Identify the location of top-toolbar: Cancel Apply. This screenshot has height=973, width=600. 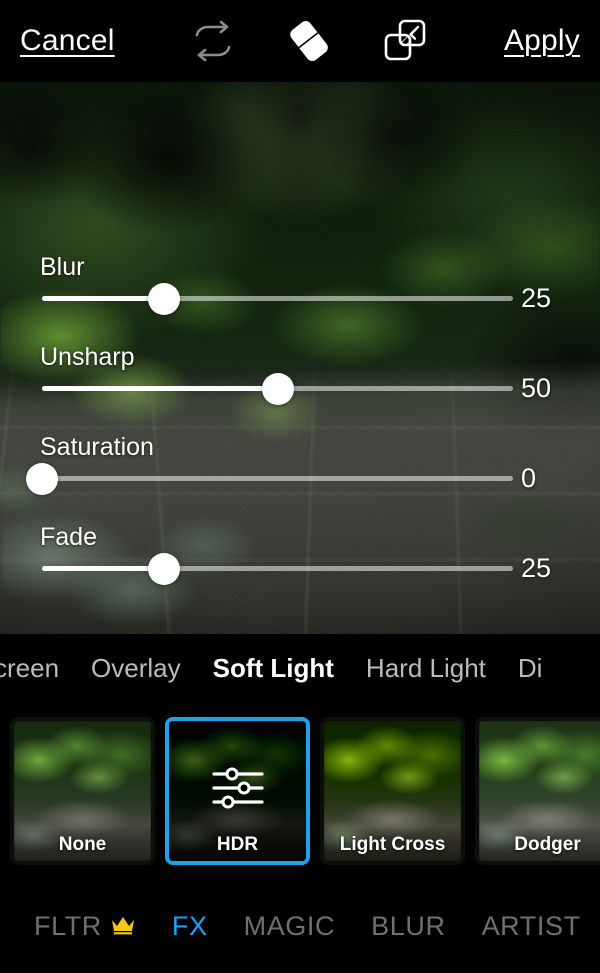
(300, 41).